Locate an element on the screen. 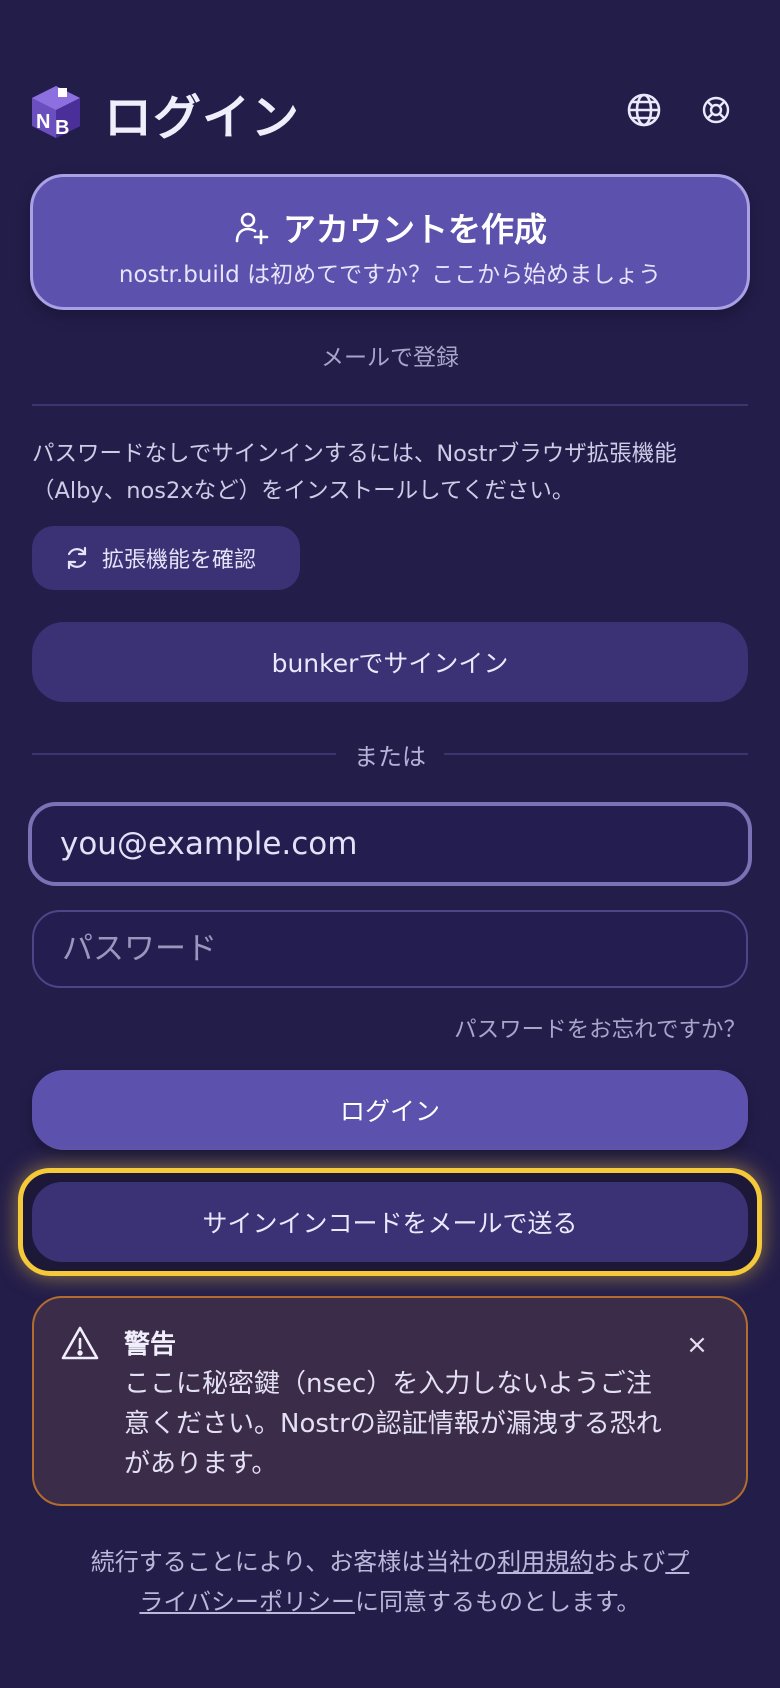  globe-icon is located at coordinates (644, 110).